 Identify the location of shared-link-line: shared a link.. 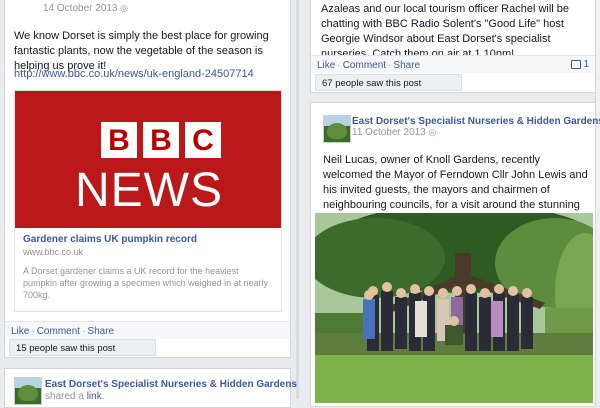
(75, 396).